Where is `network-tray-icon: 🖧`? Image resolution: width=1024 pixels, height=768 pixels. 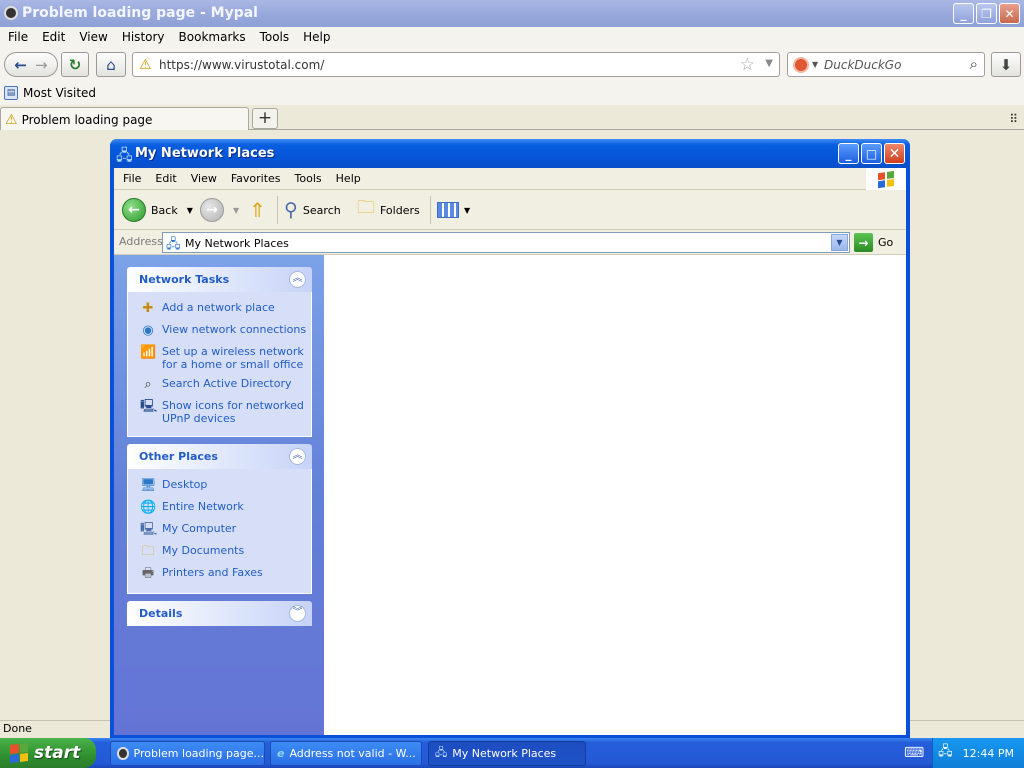
network-tray-icon: 🖧 is located at coordinates (945, 753).